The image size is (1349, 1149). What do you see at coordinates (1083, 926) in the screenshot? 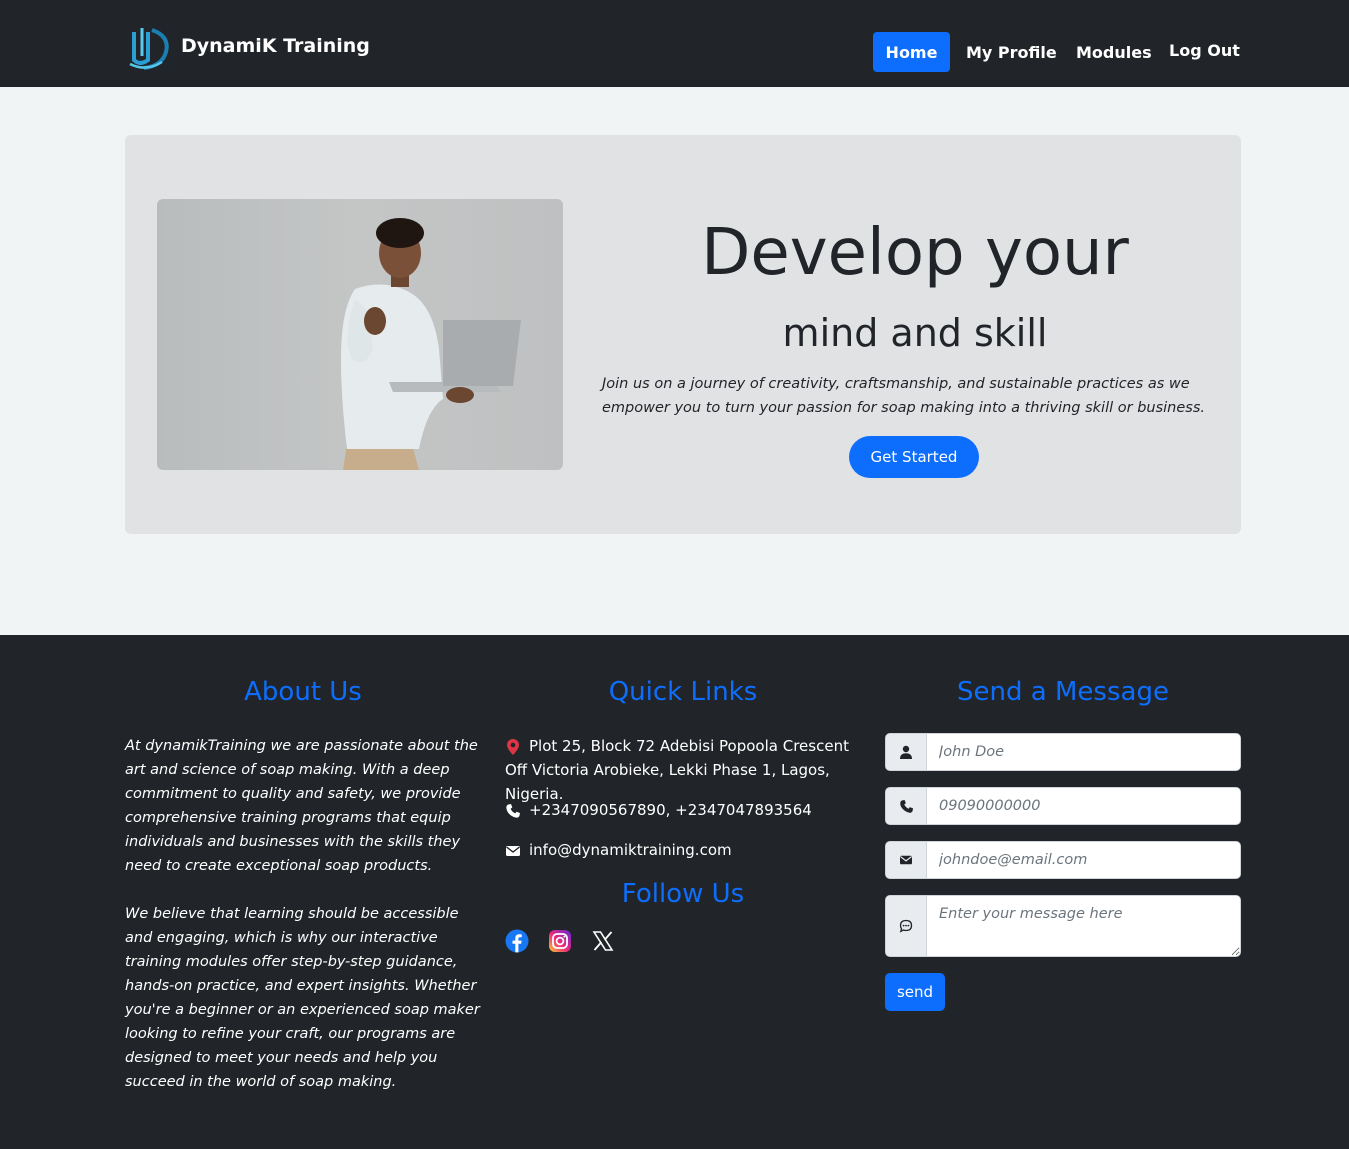
I see `message-textarea` at bounding box center [1083, 926].